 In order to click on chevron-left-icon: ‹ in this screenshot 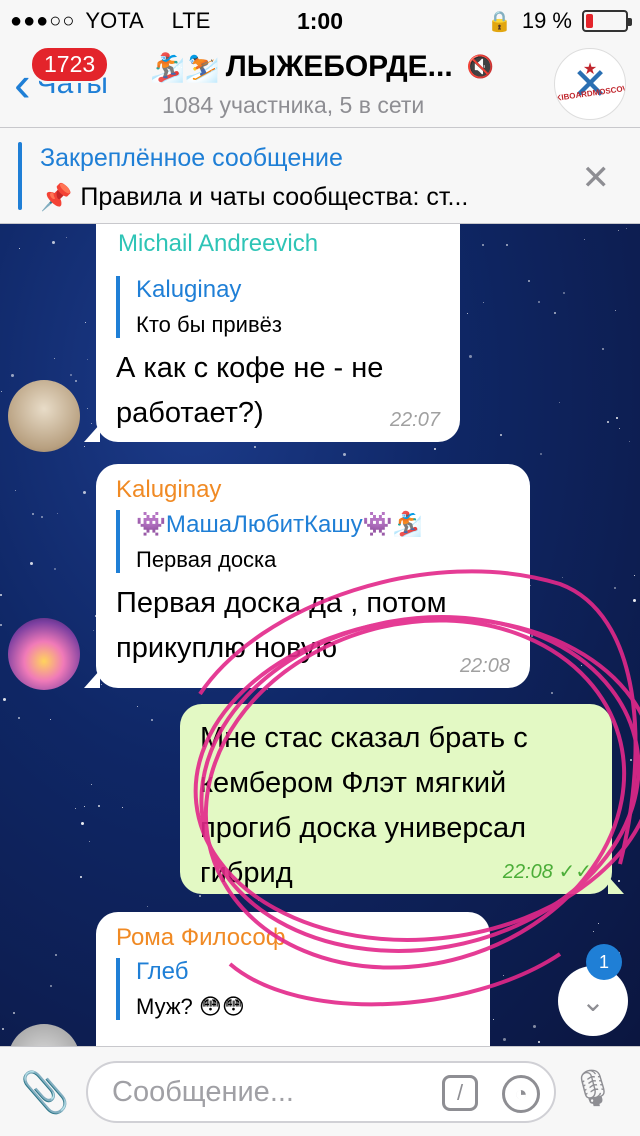, I will do `click(22, 84)`.